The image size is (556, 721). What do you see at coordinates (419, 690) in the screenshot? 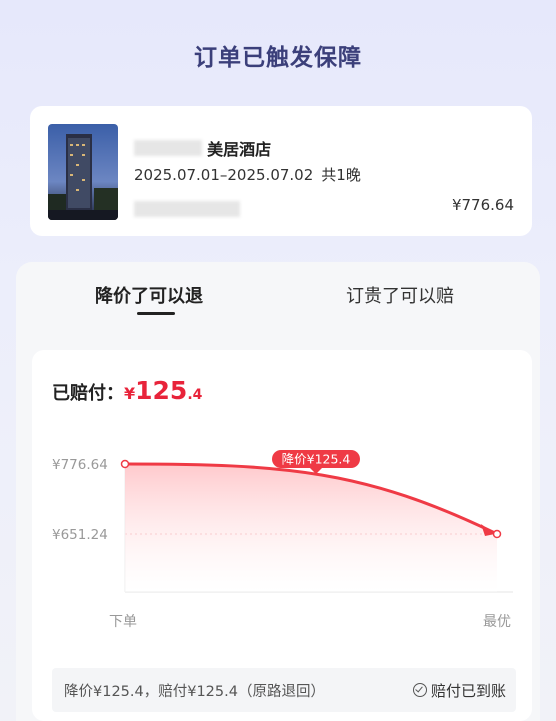
I see `check-circle-icon` at bounding box center [419, 690].